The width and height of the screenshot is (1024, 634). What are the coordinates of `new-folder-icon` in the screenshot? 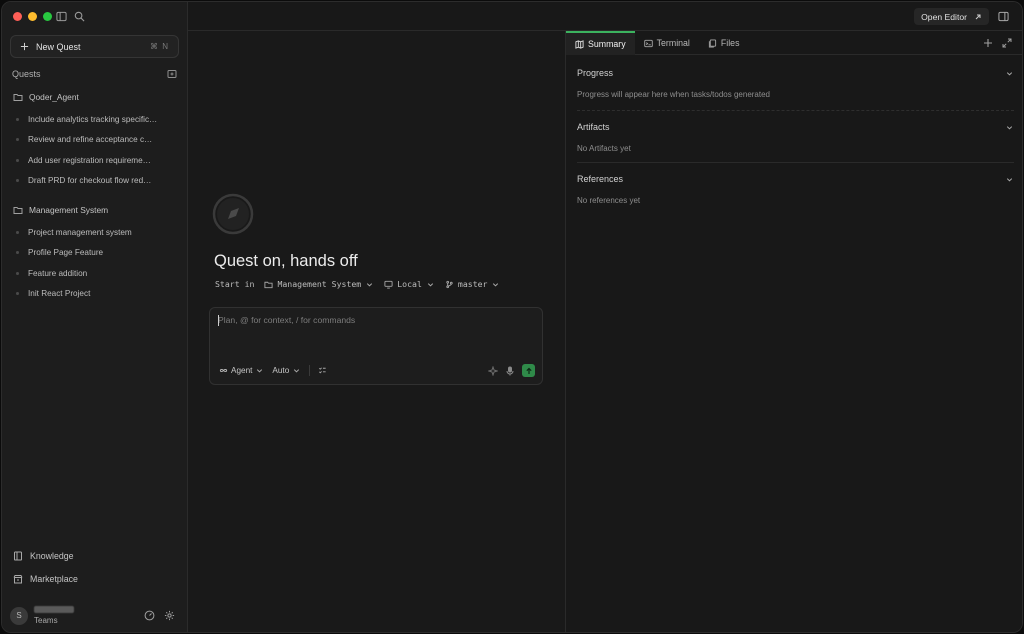 It's located at (172, 74).